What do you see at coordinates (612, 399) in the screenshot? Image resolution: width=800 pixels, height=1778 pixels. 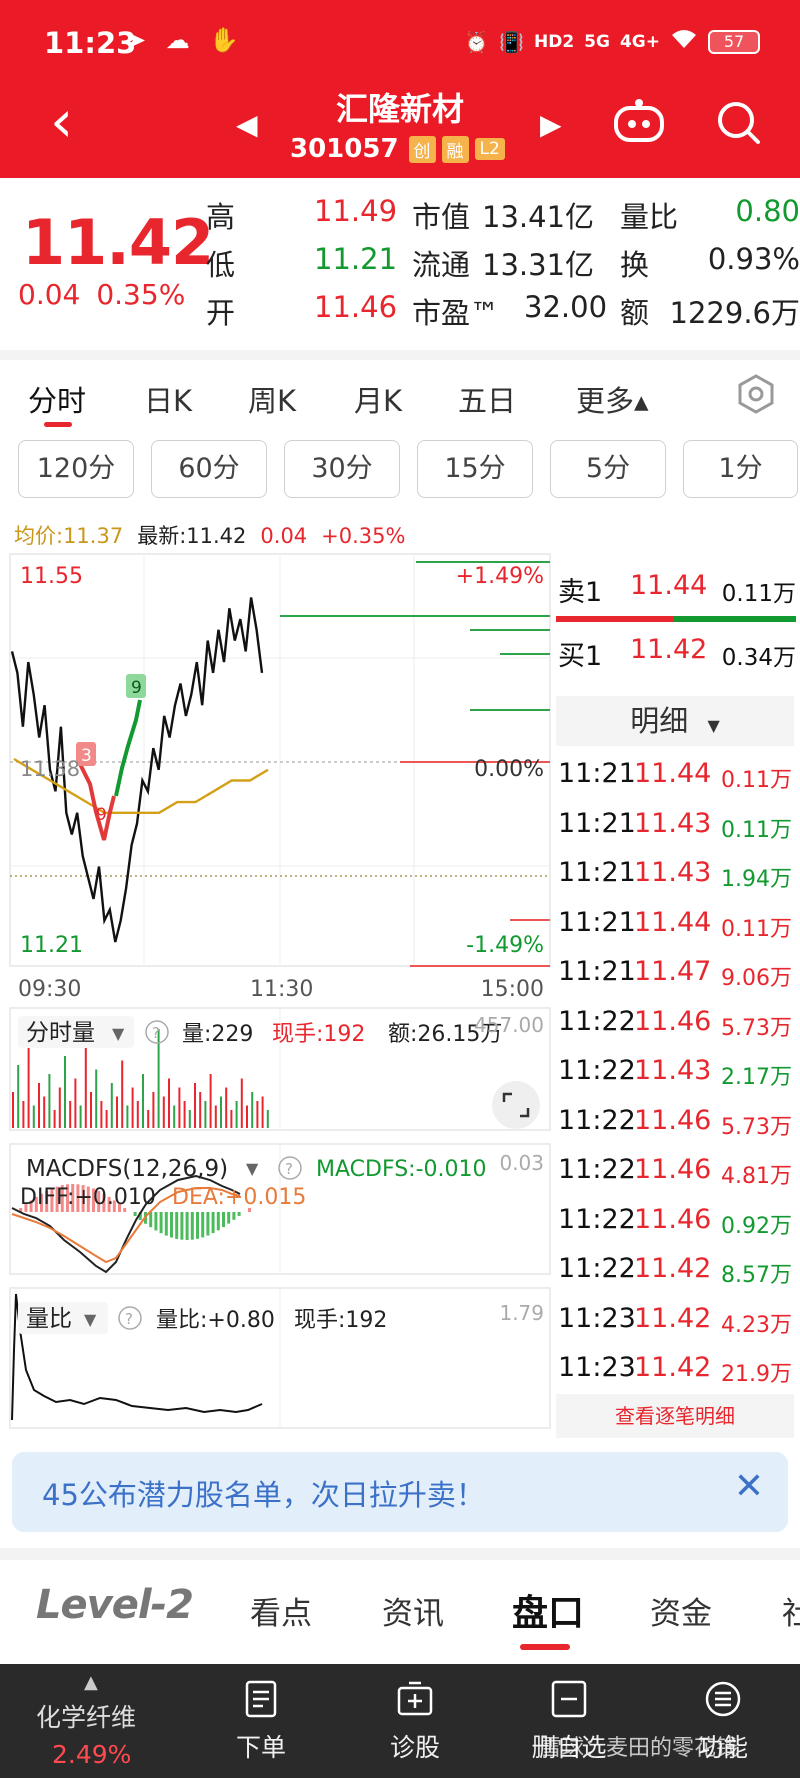 I see `tab-more: 更多▴` at bounding box center [612, 399].